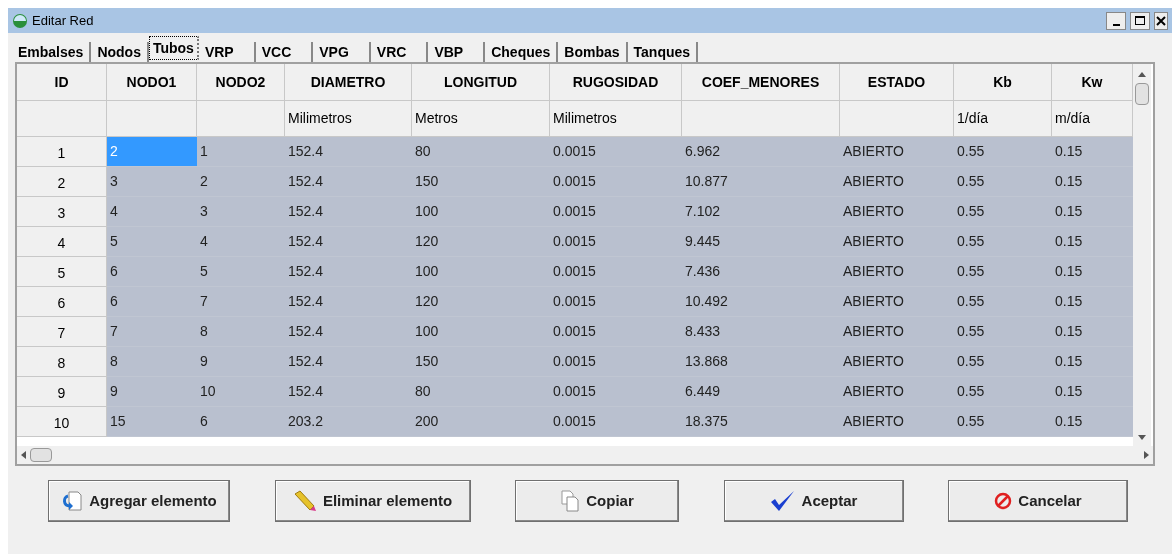 This screenshot has width=1172, height=554. What do you see at coordinates (1142, 74) in the screenshot?
I see `scroll-up-icon` at bounding box center [1142, 74].